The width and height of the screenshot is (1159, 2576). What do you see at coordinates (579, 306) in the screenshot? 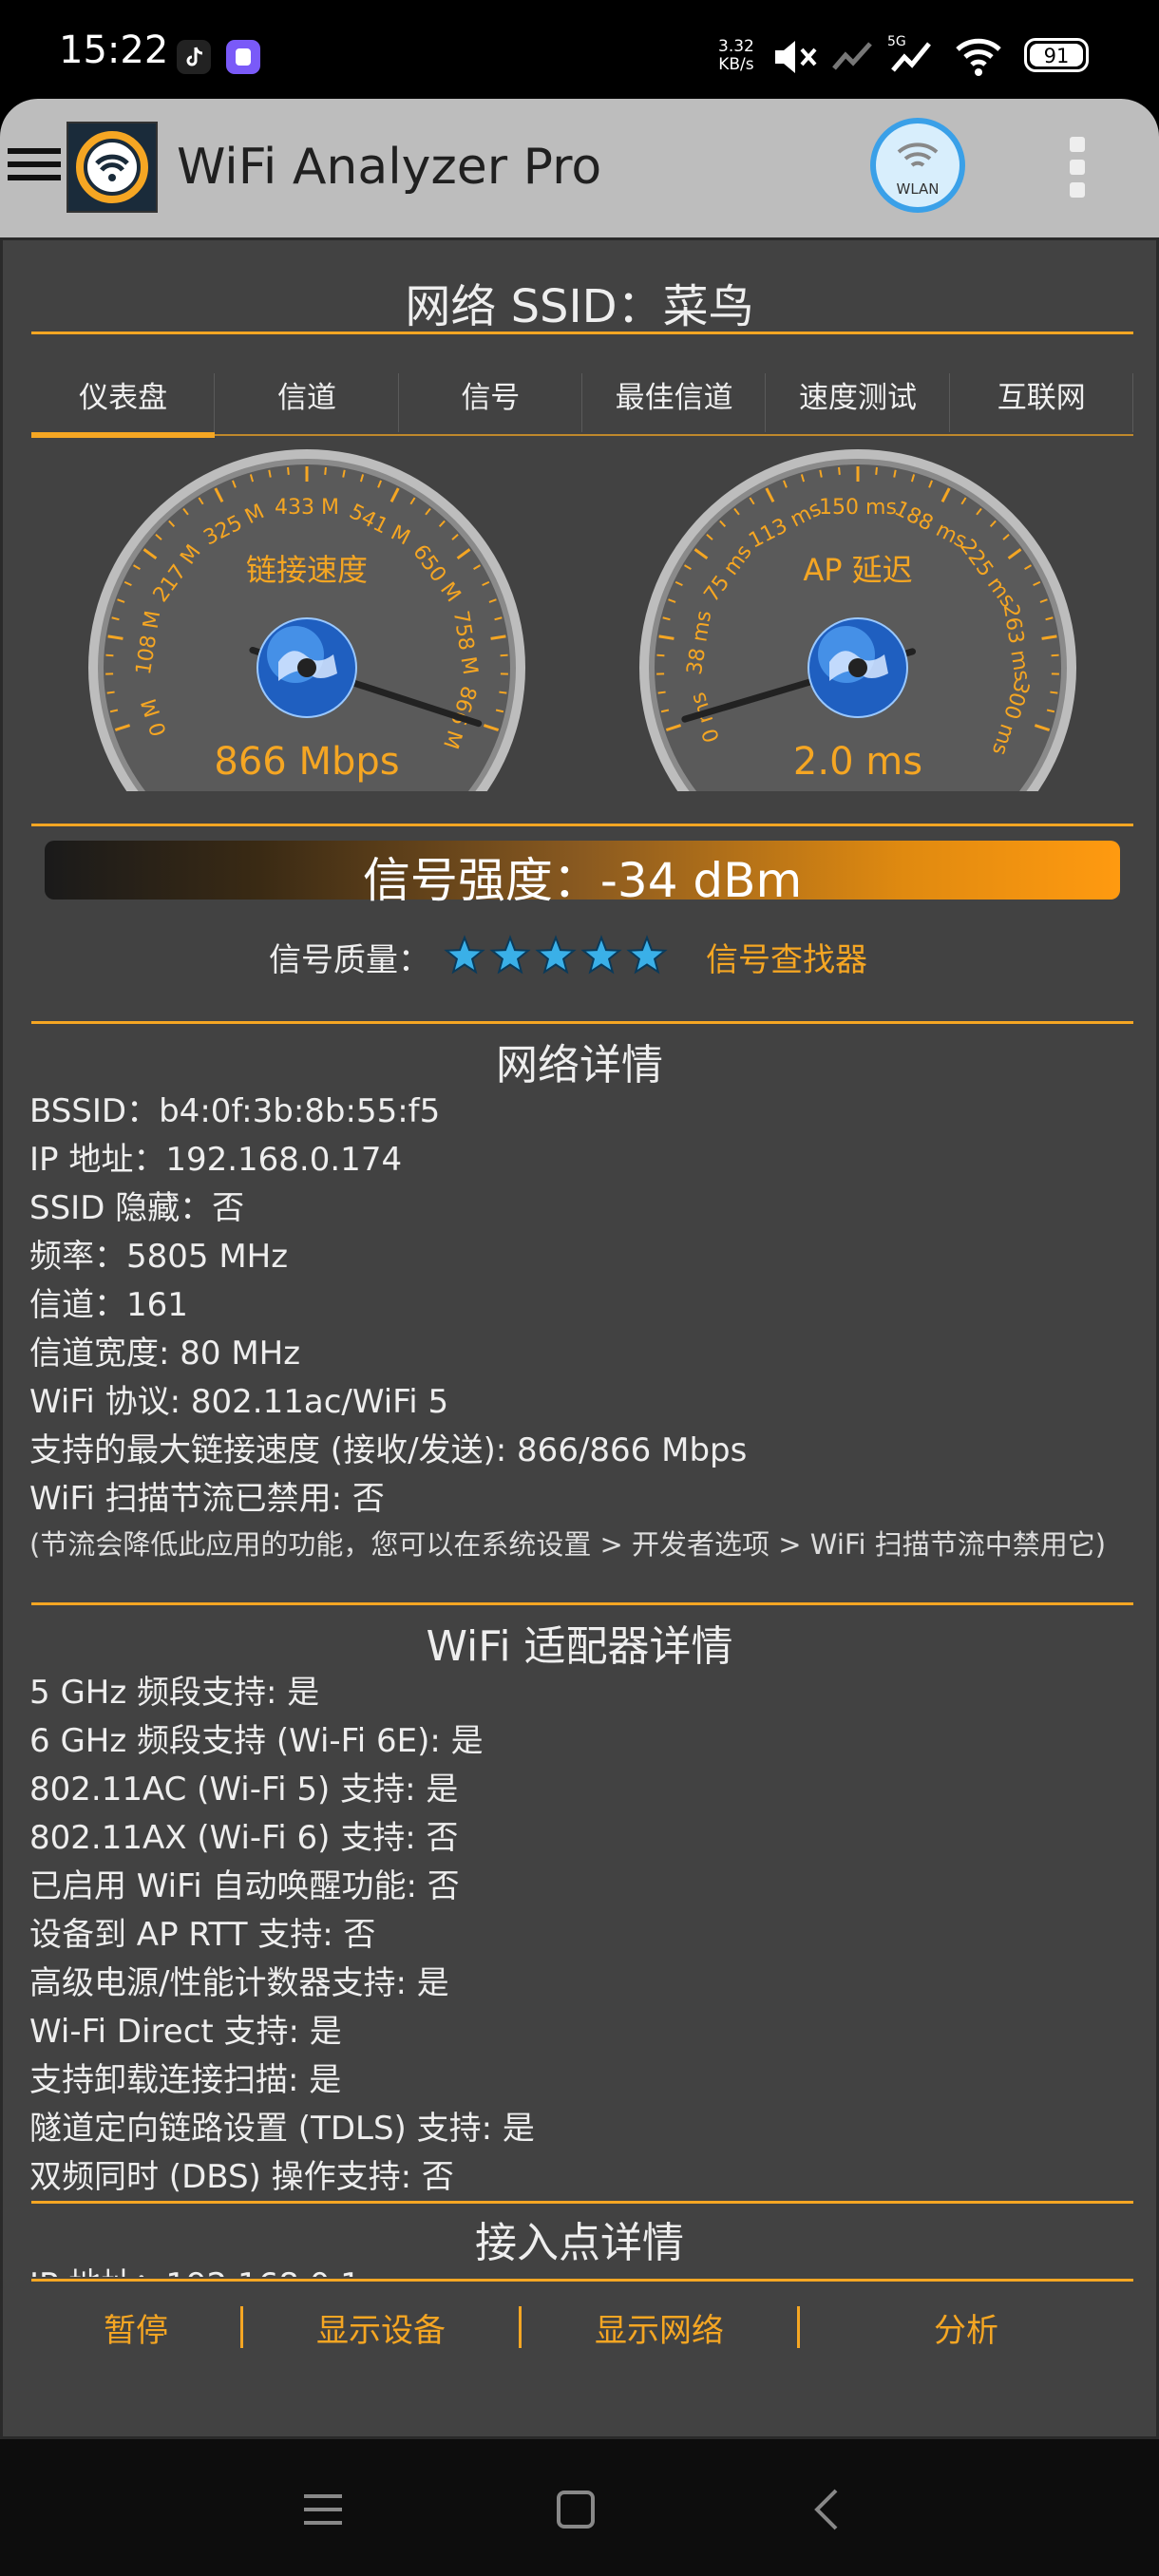
I see `ssid-header: 网络 SSID：菜鸟` at bounding box center [579, 306].